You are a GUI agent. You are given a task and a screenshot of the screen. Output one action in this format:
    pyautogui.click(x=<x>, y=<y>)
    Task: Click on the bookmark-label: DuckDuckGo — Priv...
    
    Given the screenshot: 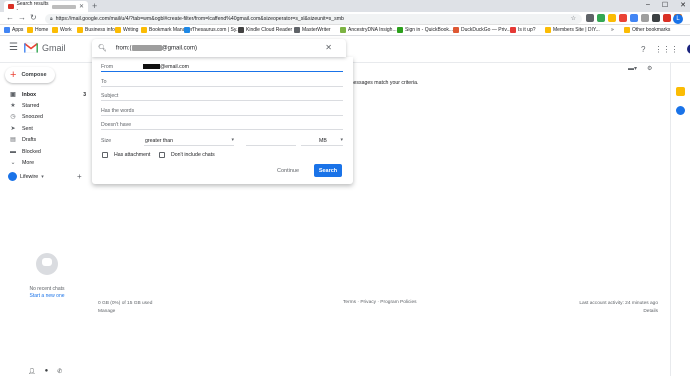 What is the action you would take?
    pyautogui.click(x=486, y=30)
    